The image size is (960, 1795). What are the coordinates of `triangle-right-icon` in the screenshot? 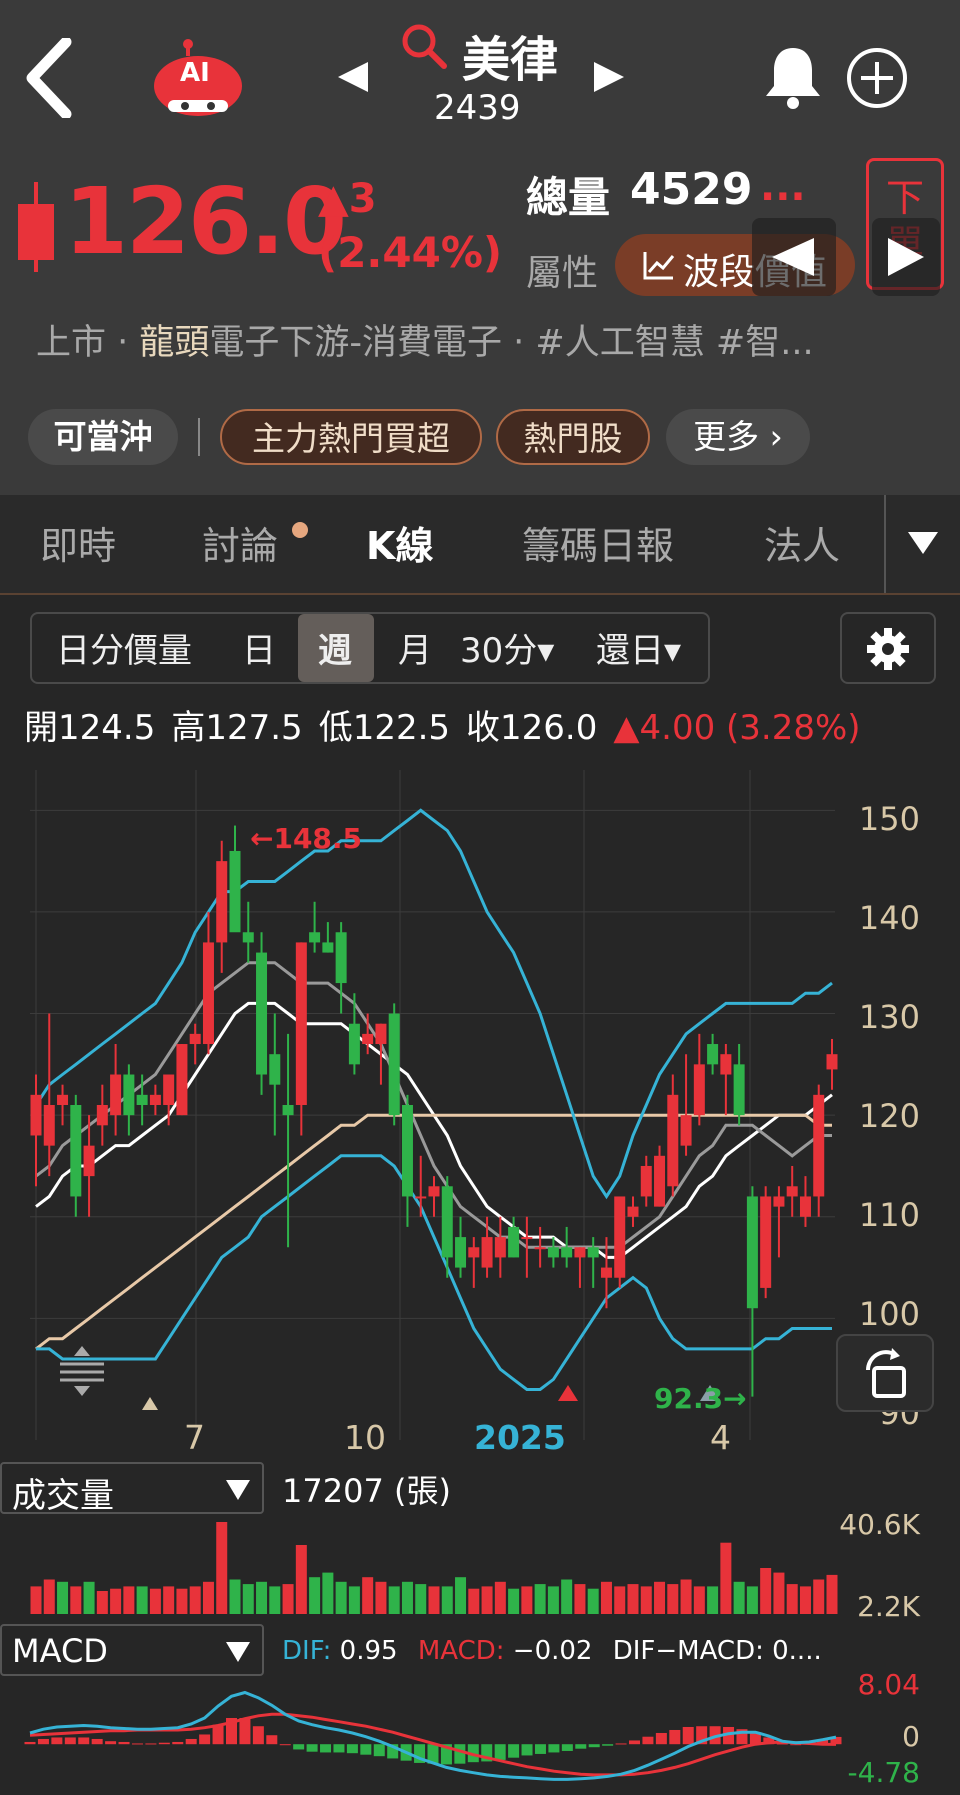 It's located at (609, 77).